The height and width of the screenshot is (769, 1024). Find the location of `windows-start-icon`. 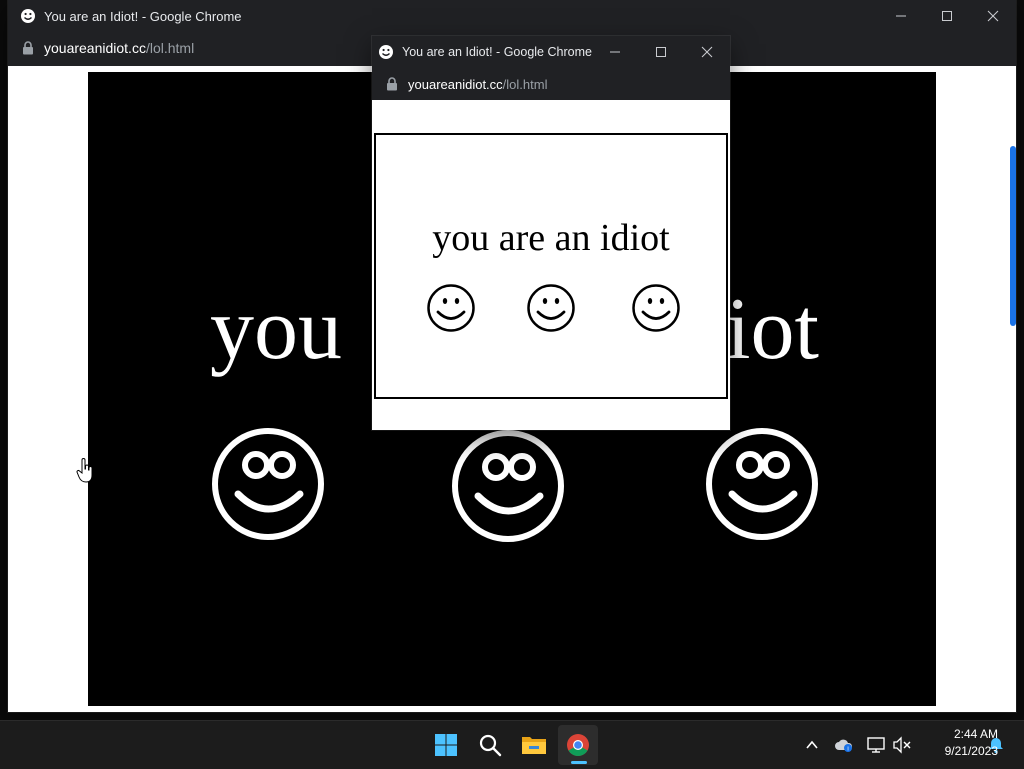

windows-start-icon is located at coordinates (446, 745).